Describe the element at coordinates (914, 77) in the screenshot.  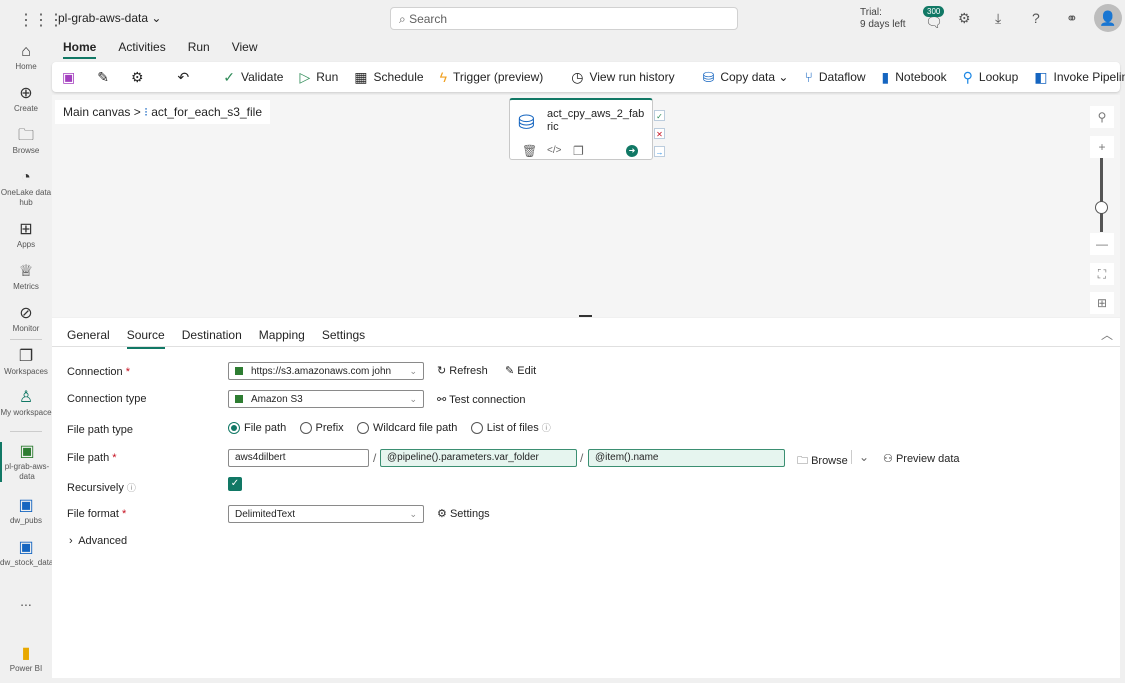
I see `notebook-button: ▮ Notebook` at that location.